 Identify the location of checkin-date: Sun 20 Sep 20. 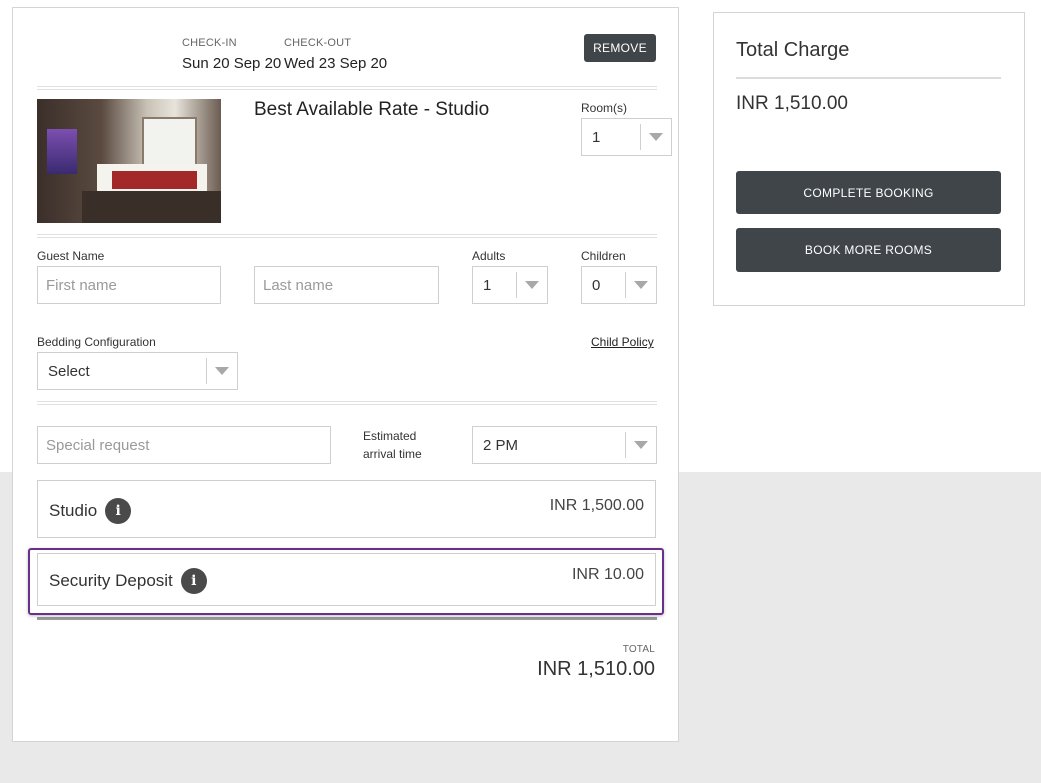
(232, 63).